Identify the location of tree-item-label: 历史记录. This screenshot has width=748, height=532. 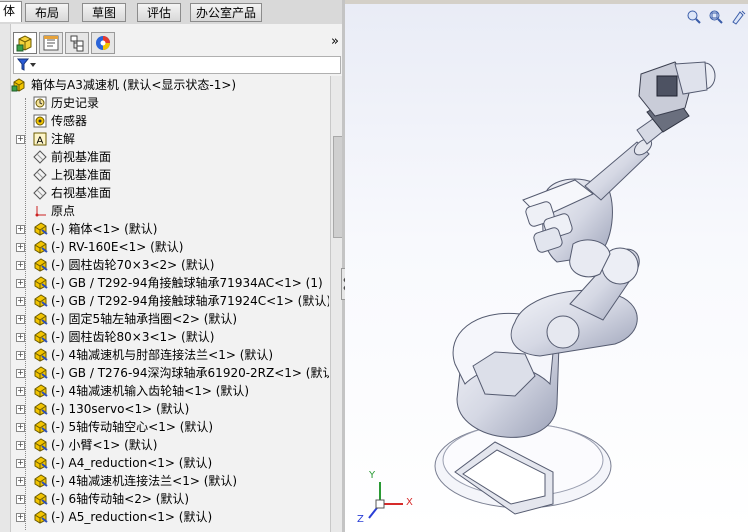
(75, 103).